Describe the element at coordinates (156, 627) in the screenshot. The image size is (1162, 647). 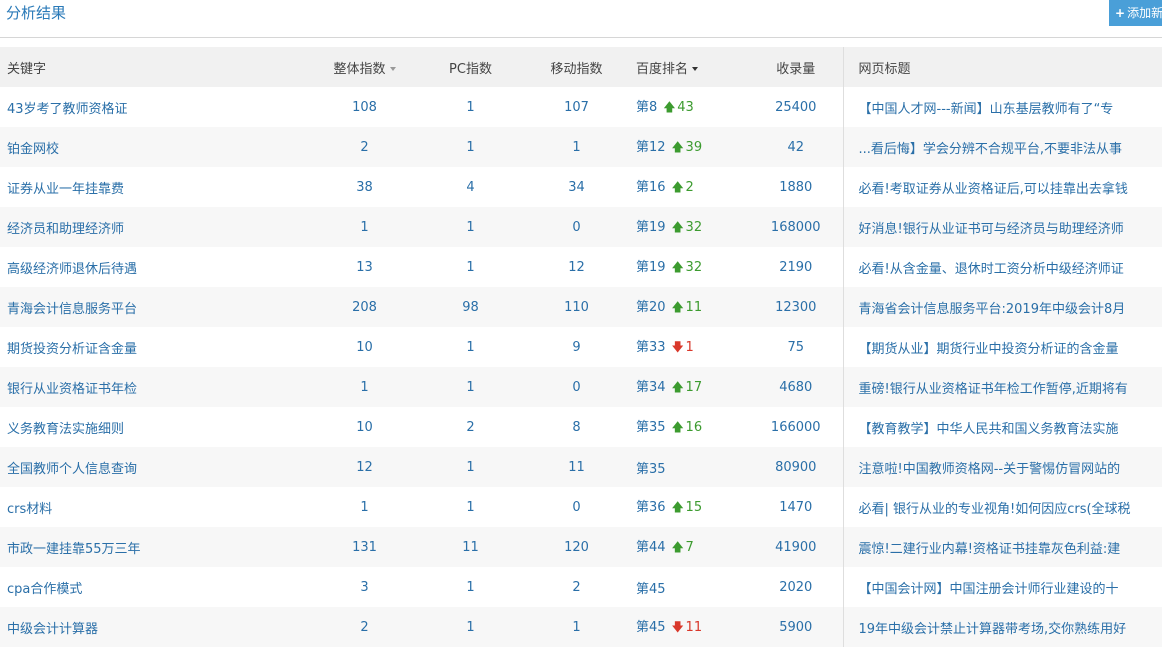
I see `keyword-link: 中级会计计算器` at that location.